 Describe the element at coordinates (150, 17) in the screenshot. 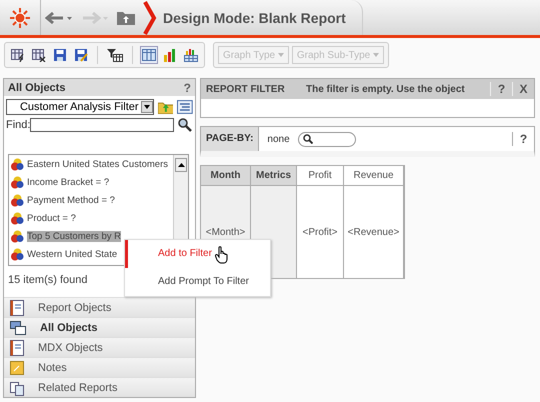

I see `chevron-icon` at that location.